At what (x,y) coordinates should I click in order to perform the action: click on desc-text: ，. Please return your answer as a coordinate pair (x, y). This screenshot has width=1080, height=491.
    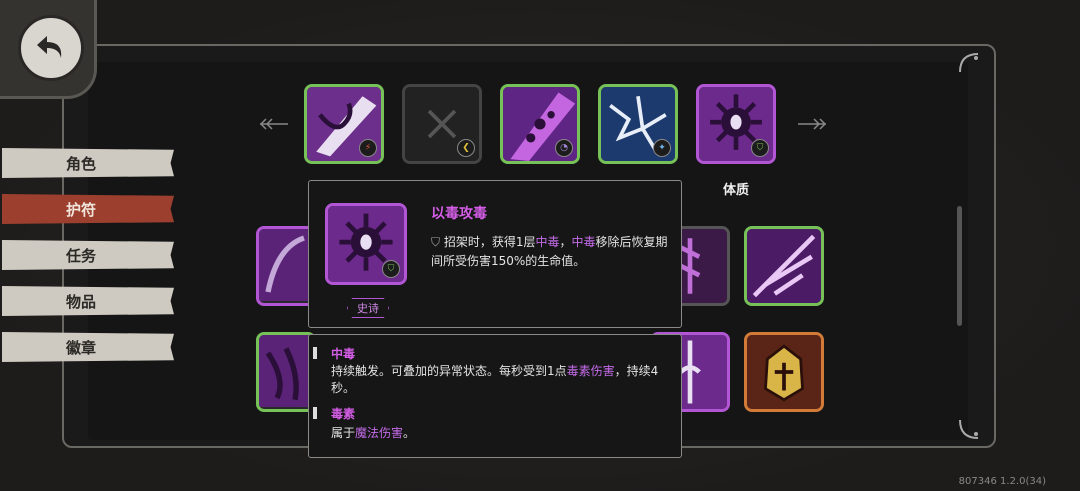
    Looking at the image, I should click on (565, 242).